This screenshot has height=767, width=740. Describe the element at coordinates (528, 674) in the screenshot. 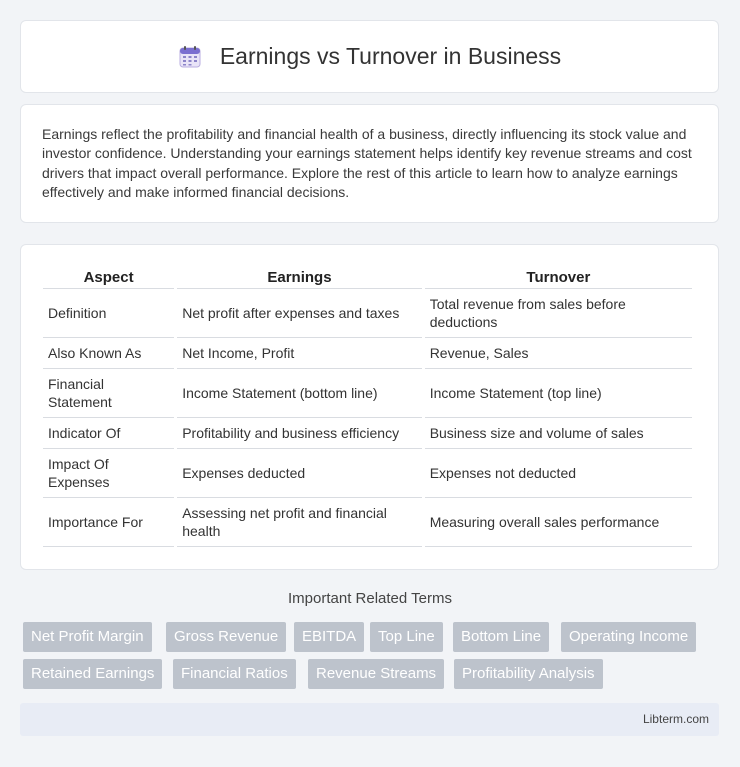

I see `tag-profitability-analysis: Profitability Analysis` at that location.